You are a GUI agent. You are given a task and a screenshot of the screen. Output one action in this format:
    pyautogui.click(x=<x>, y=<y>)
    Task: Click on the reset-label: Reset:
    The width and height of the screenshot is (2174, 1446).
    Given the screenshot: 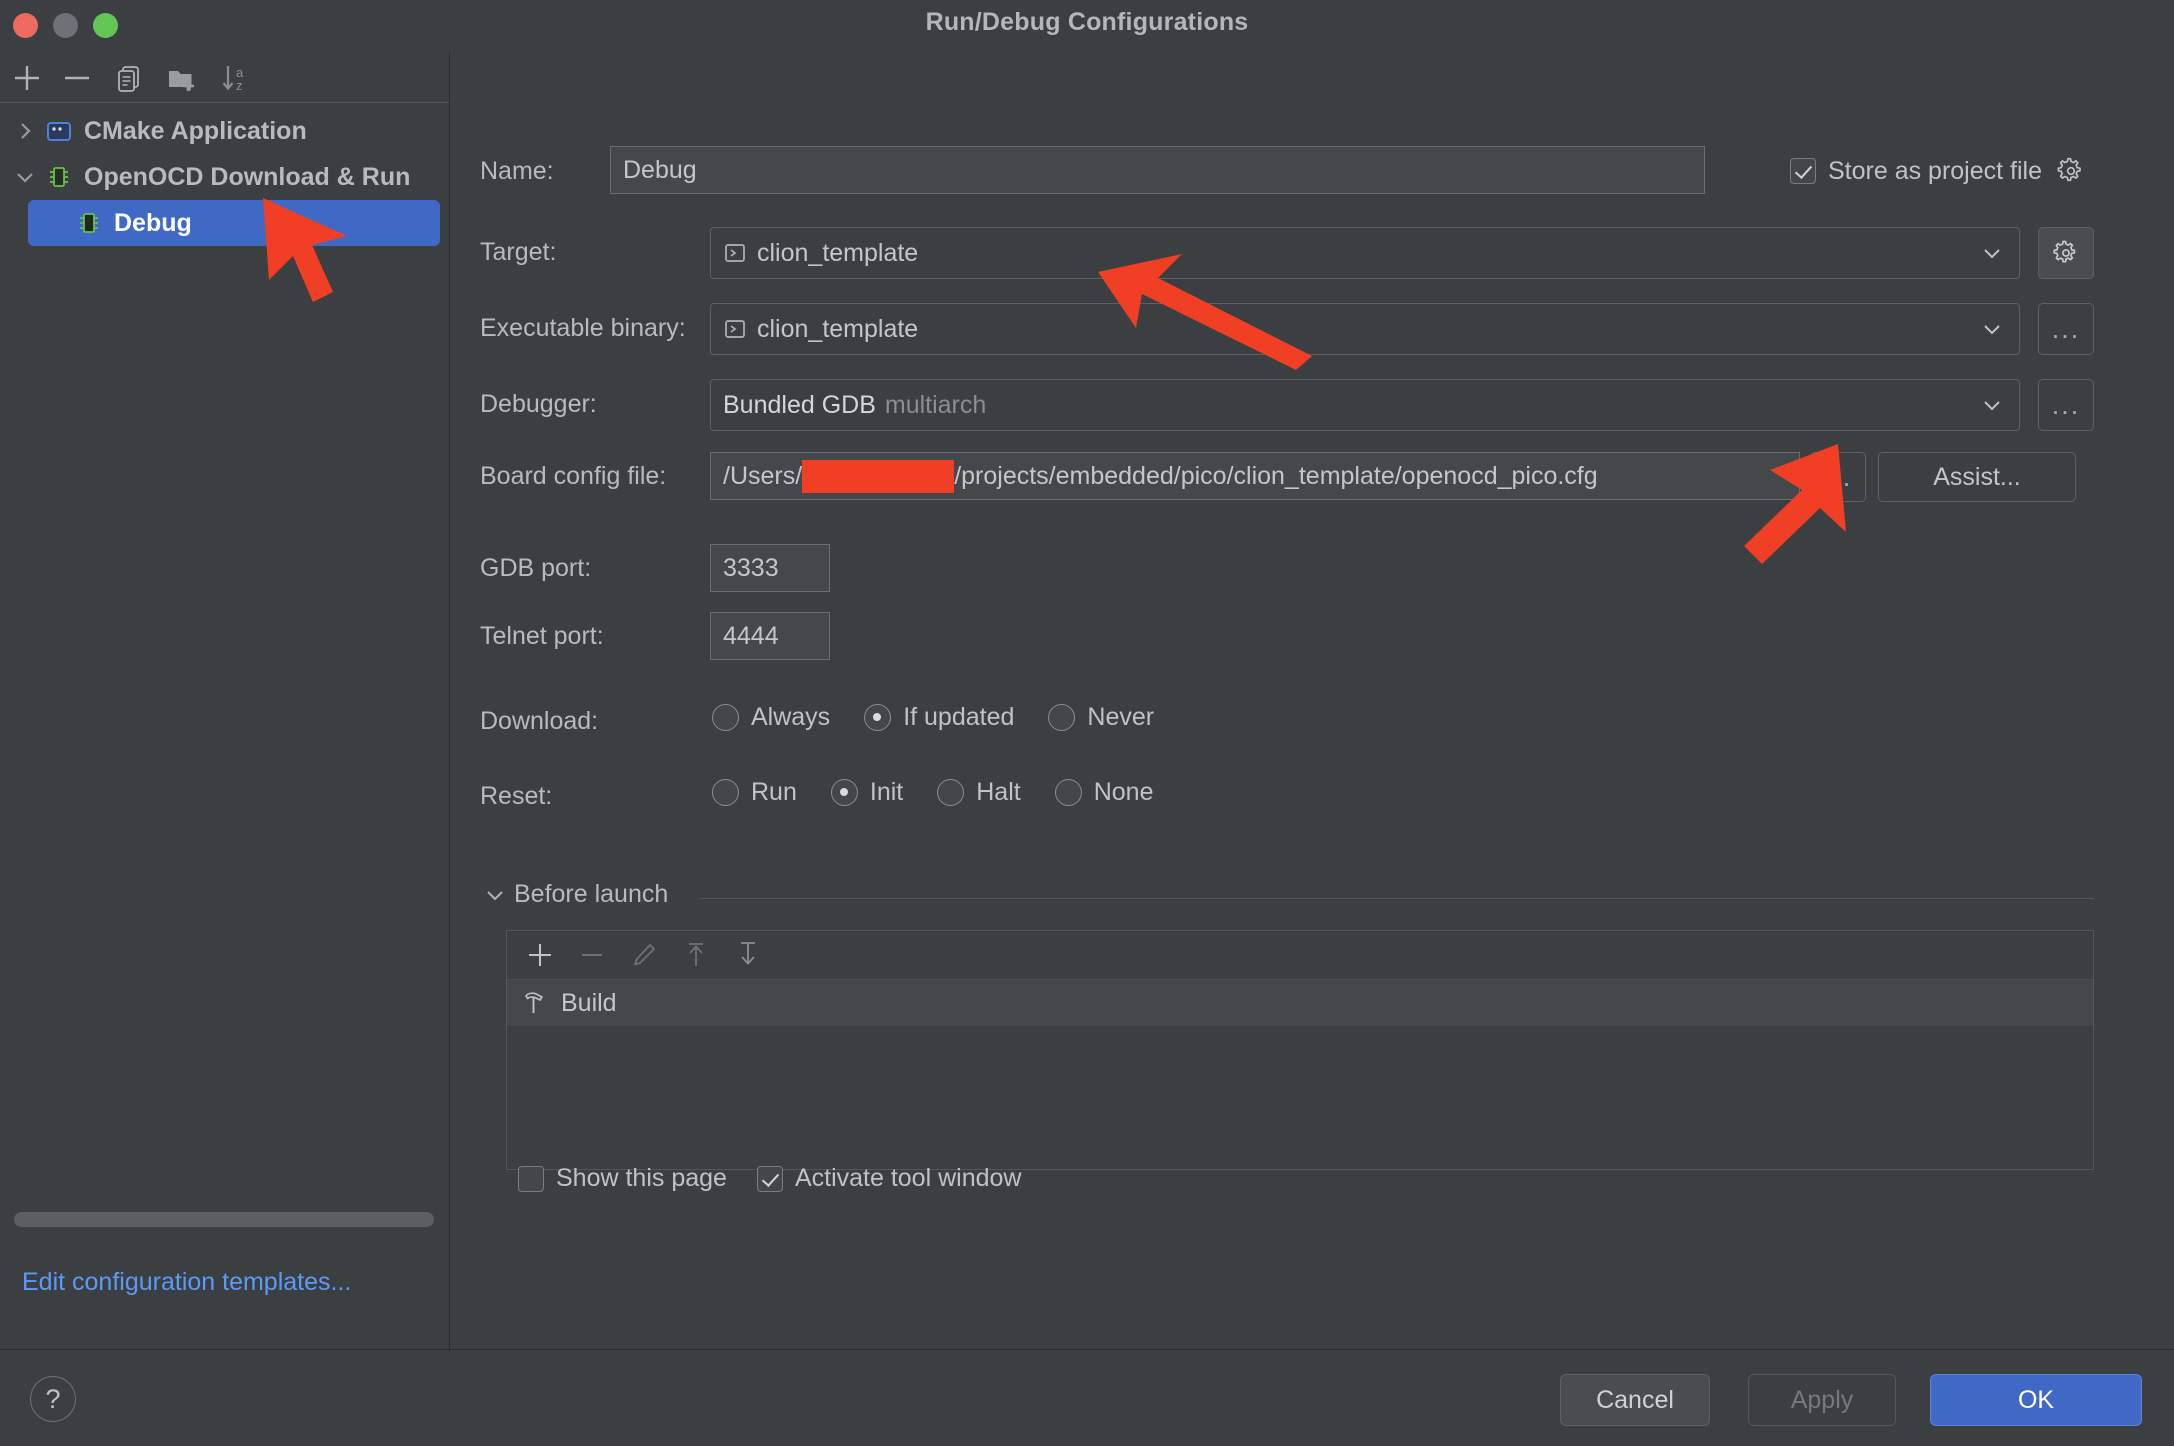 What is the action you would take?
    pyautogui.click(x=516, y=796)
    